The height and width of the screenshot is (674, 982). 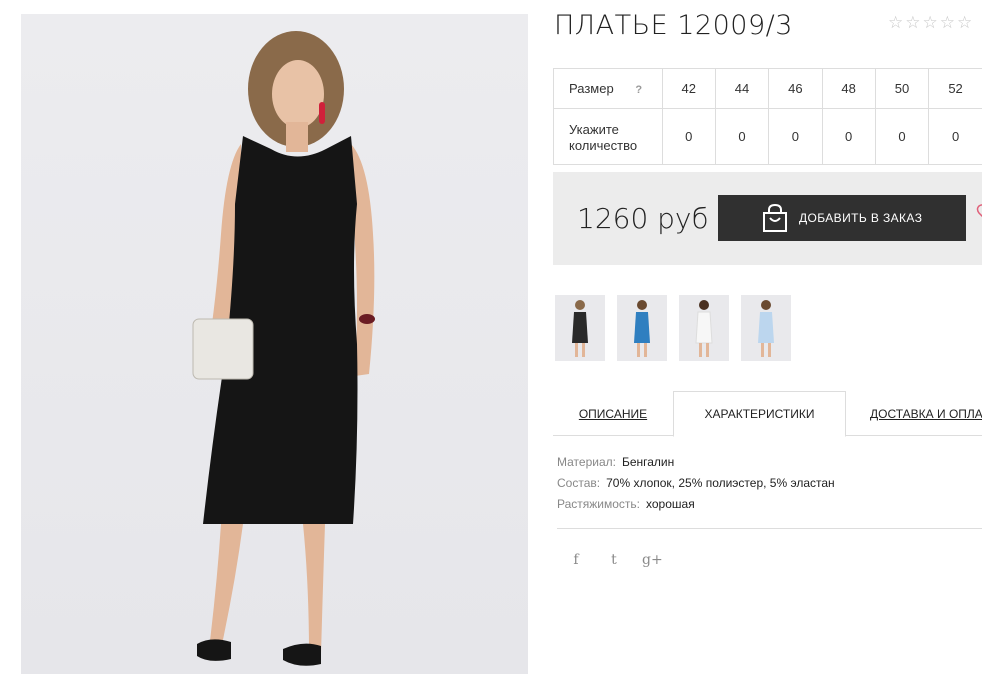 I want to click on size-cell: 50, so click(x=902, y=88).